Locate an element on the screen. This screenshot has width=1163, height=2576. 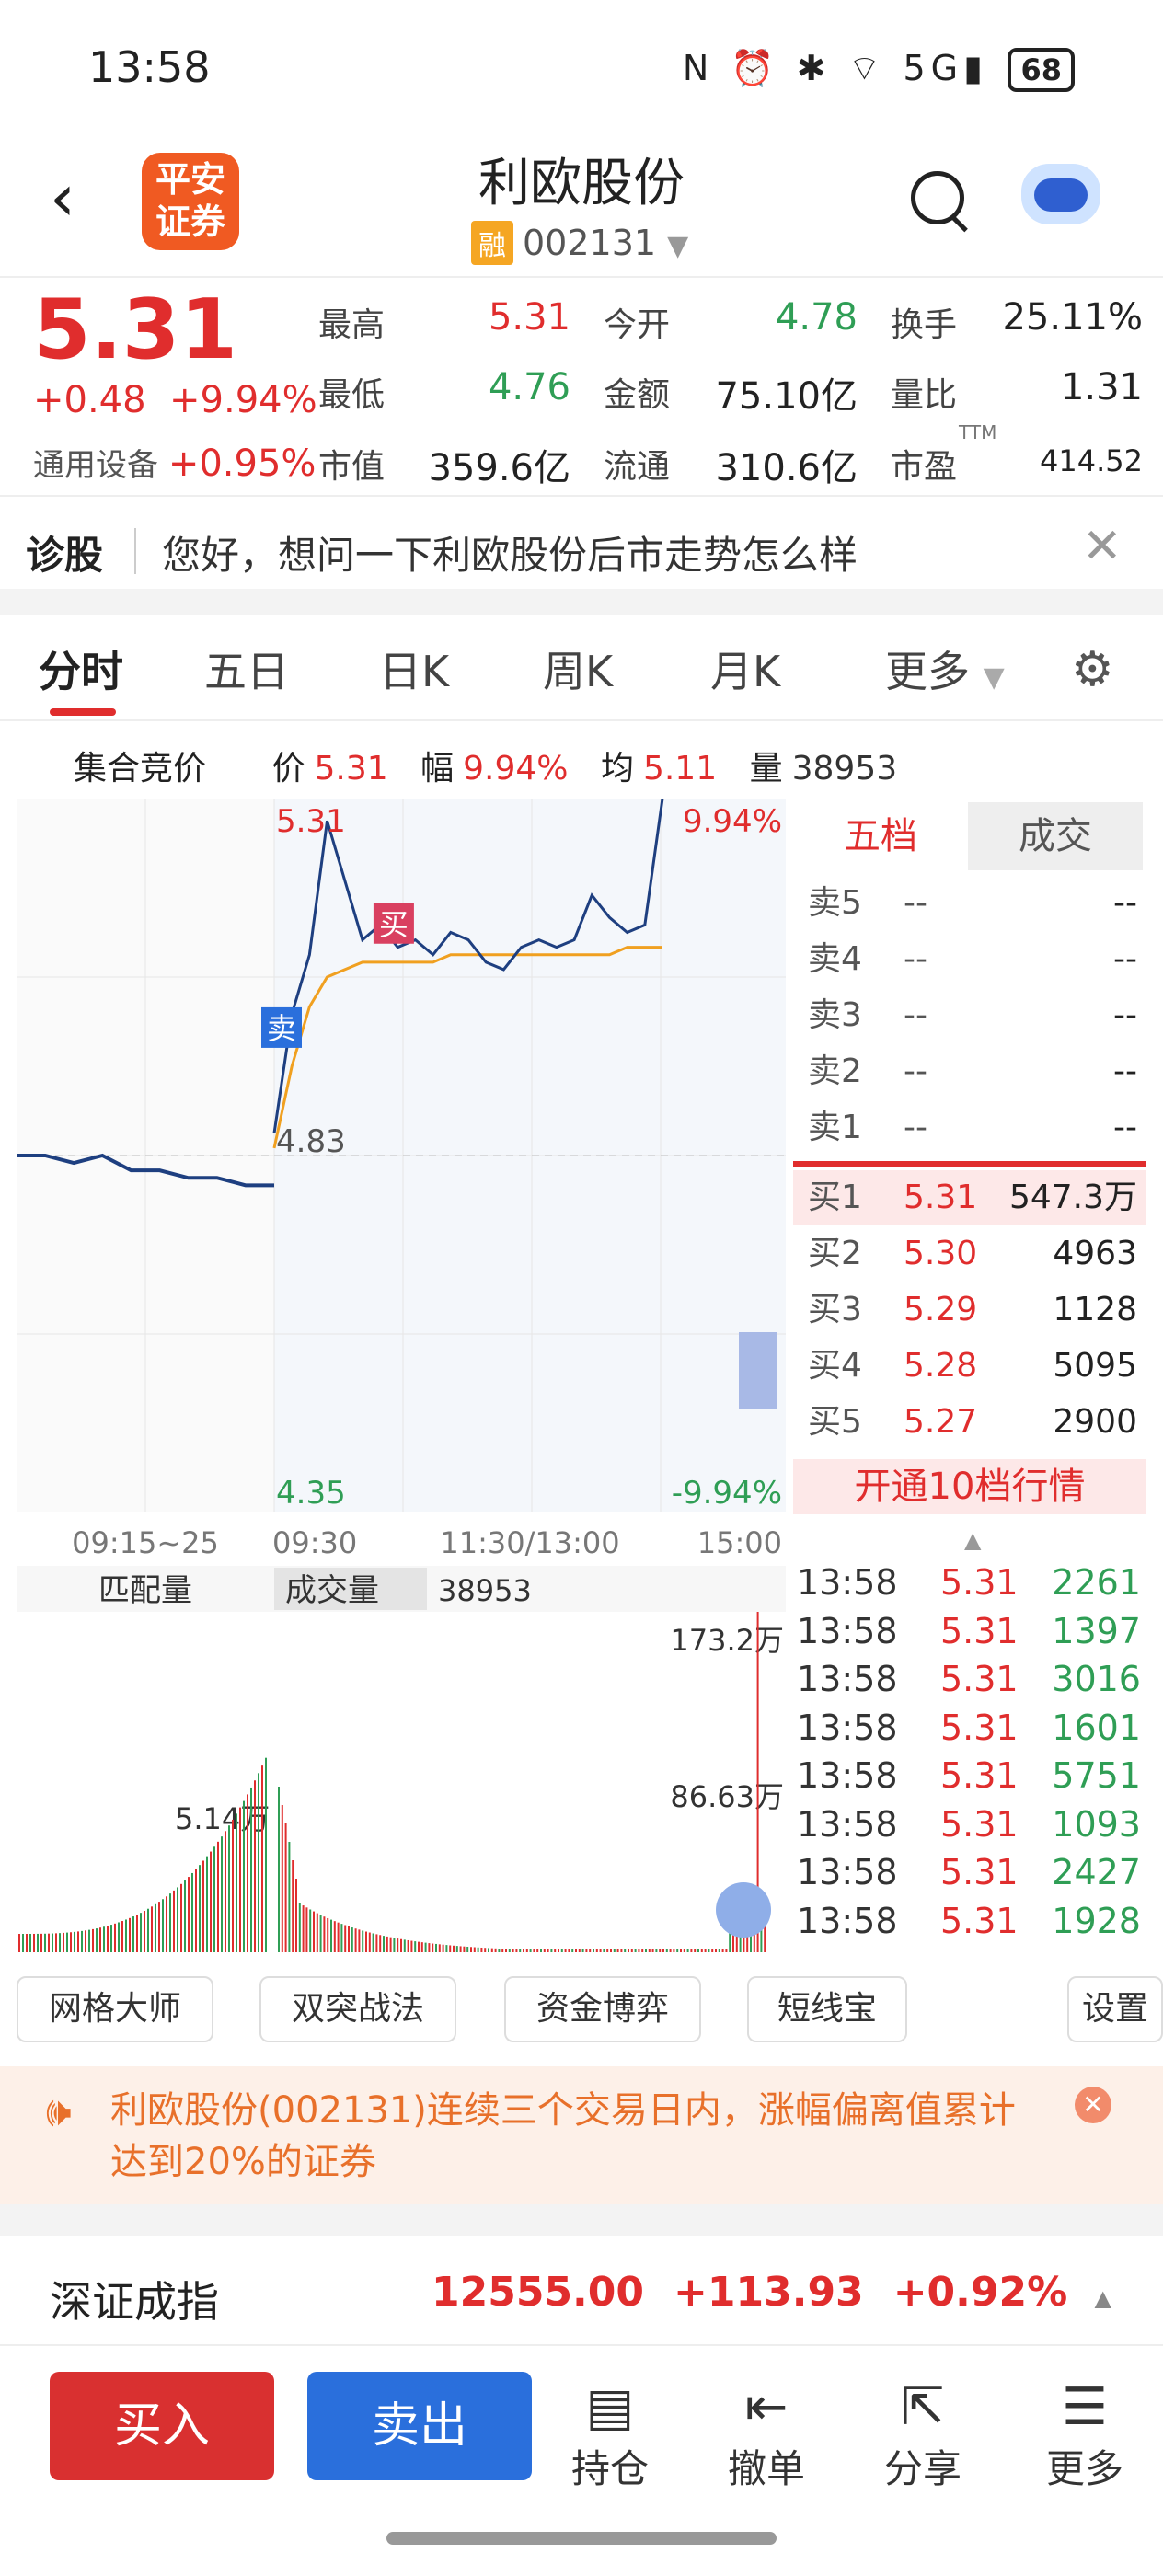
tab-more: 更多 ▼ is located at coordinates (945, 668).